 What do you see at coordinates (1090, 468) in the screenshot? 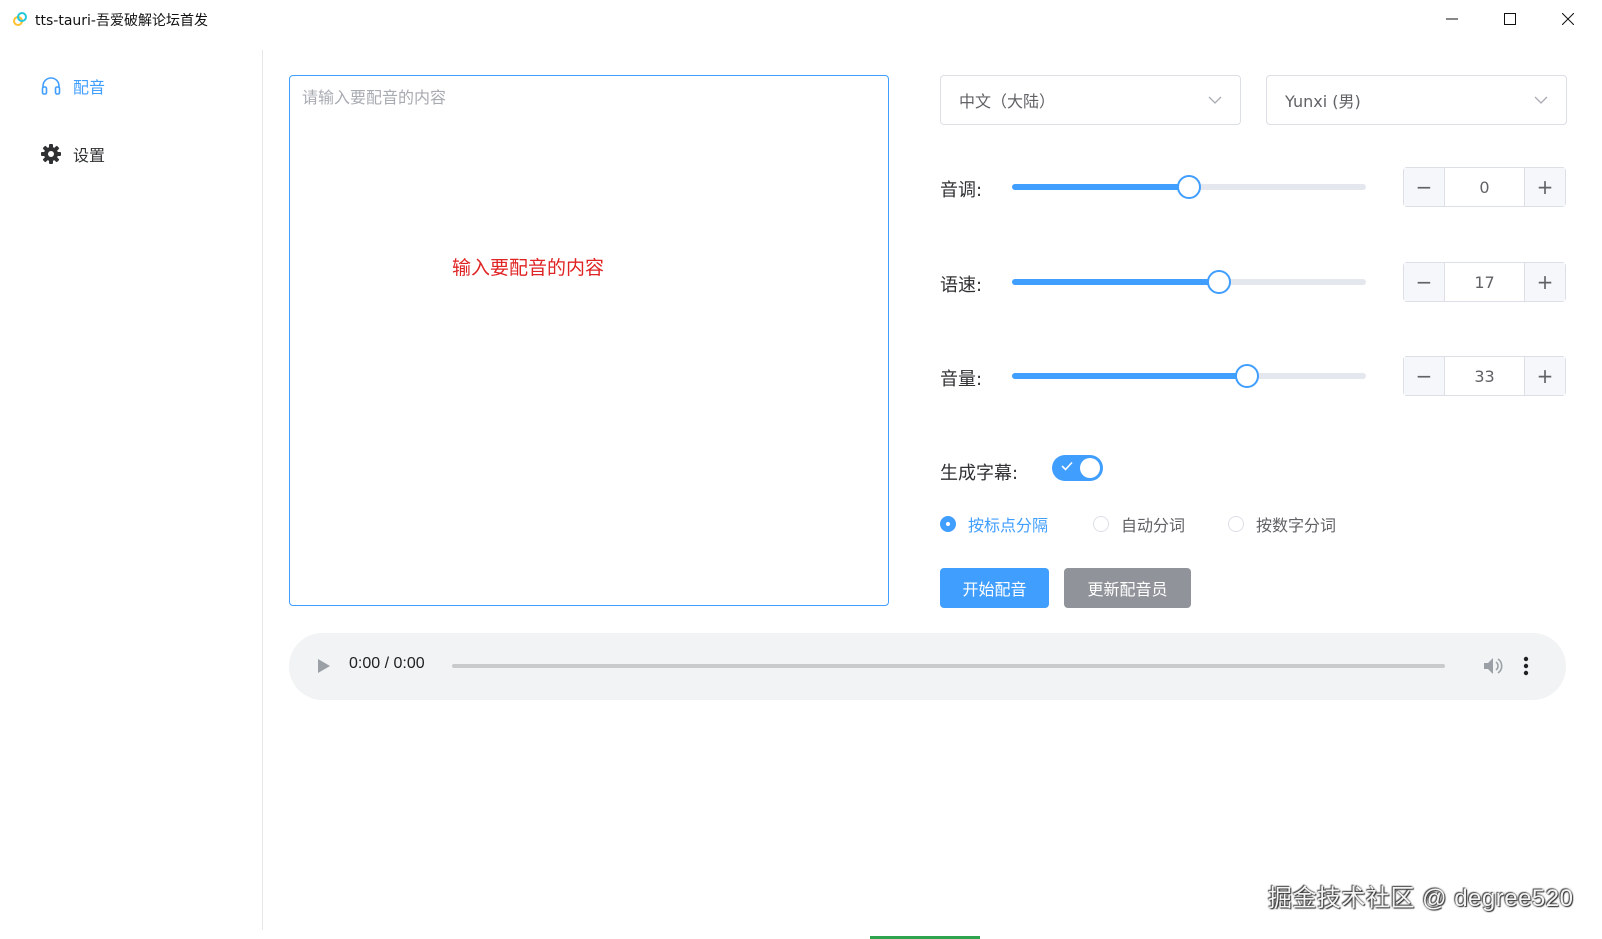
I see `subtitle-toggle-knob` at bounding box center [1090, 468].